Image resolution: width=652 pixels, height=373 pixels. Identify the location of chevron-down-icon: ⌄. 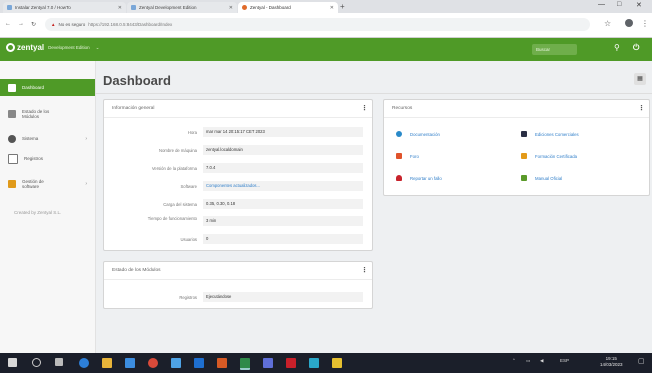
(98, 48).